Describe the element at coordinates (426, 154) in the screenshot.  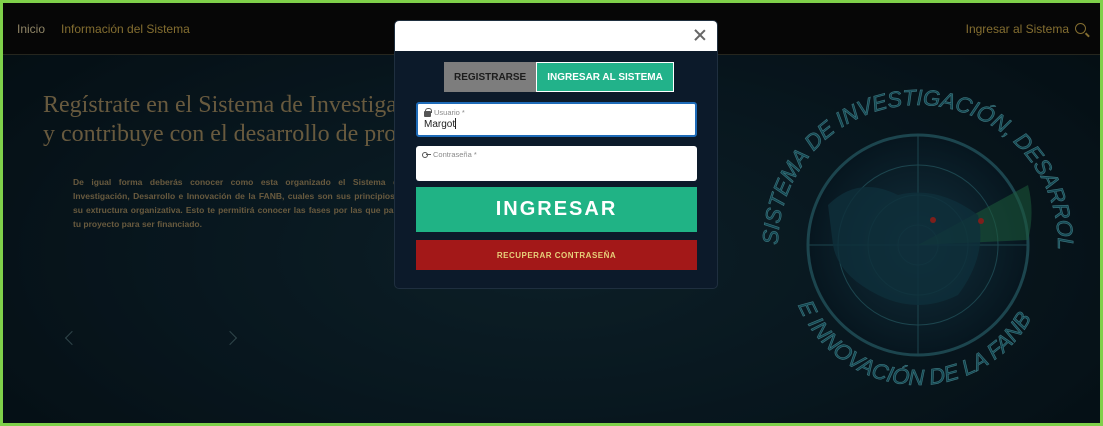
I see `key-icon` at that location.